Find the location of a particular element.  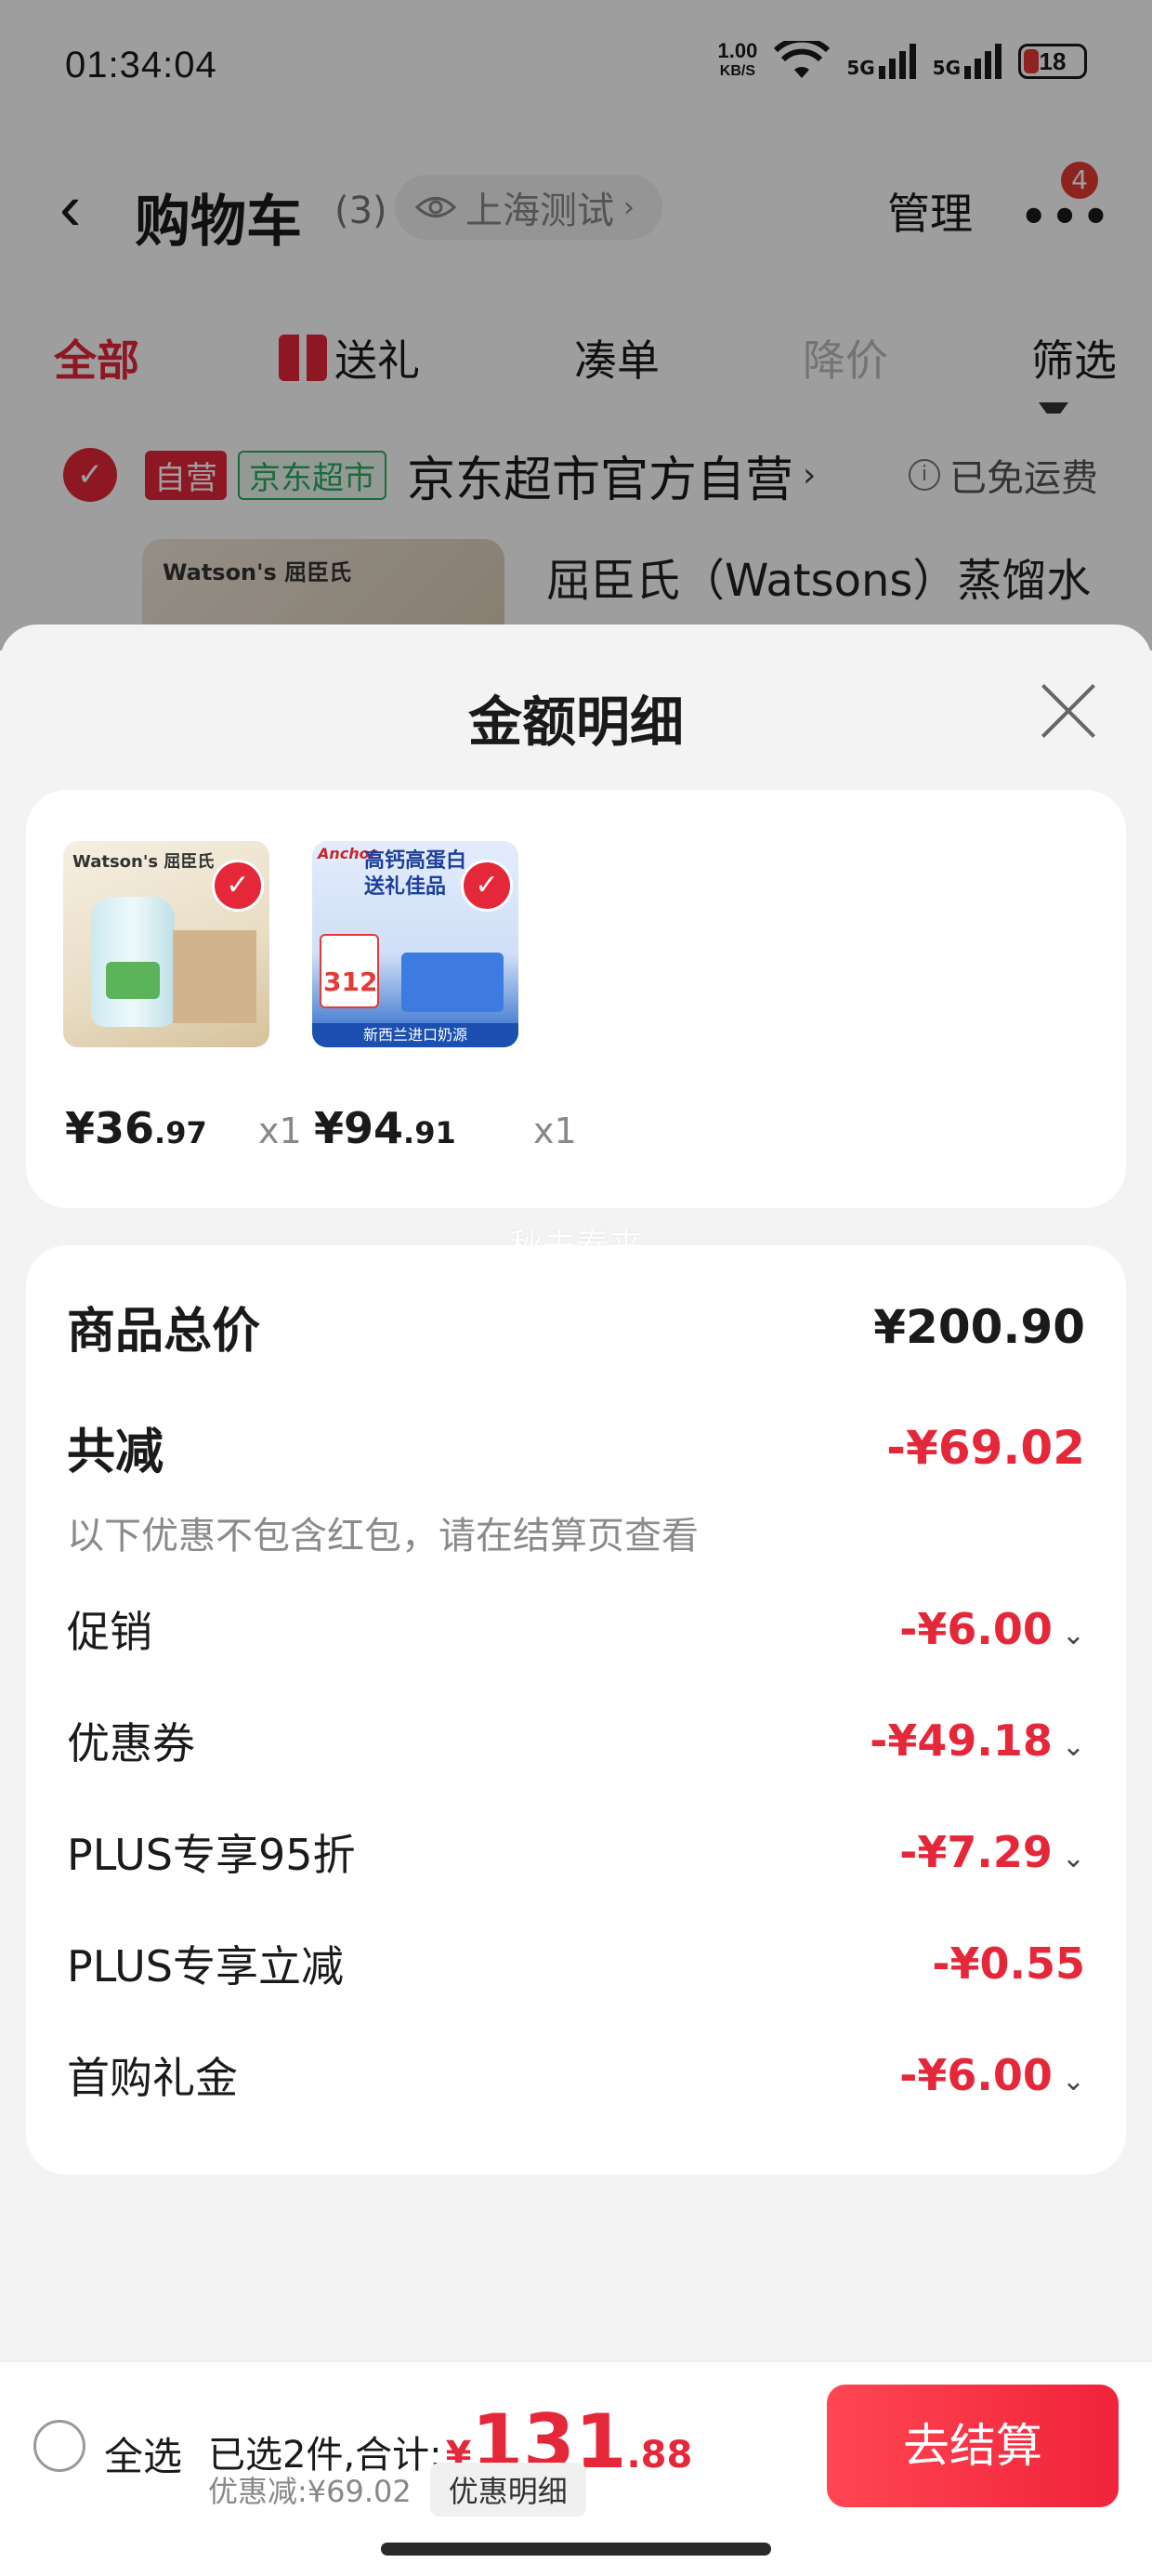

reduce-row: 共减 -¥69.02 is located at coordinates (576, 1447).